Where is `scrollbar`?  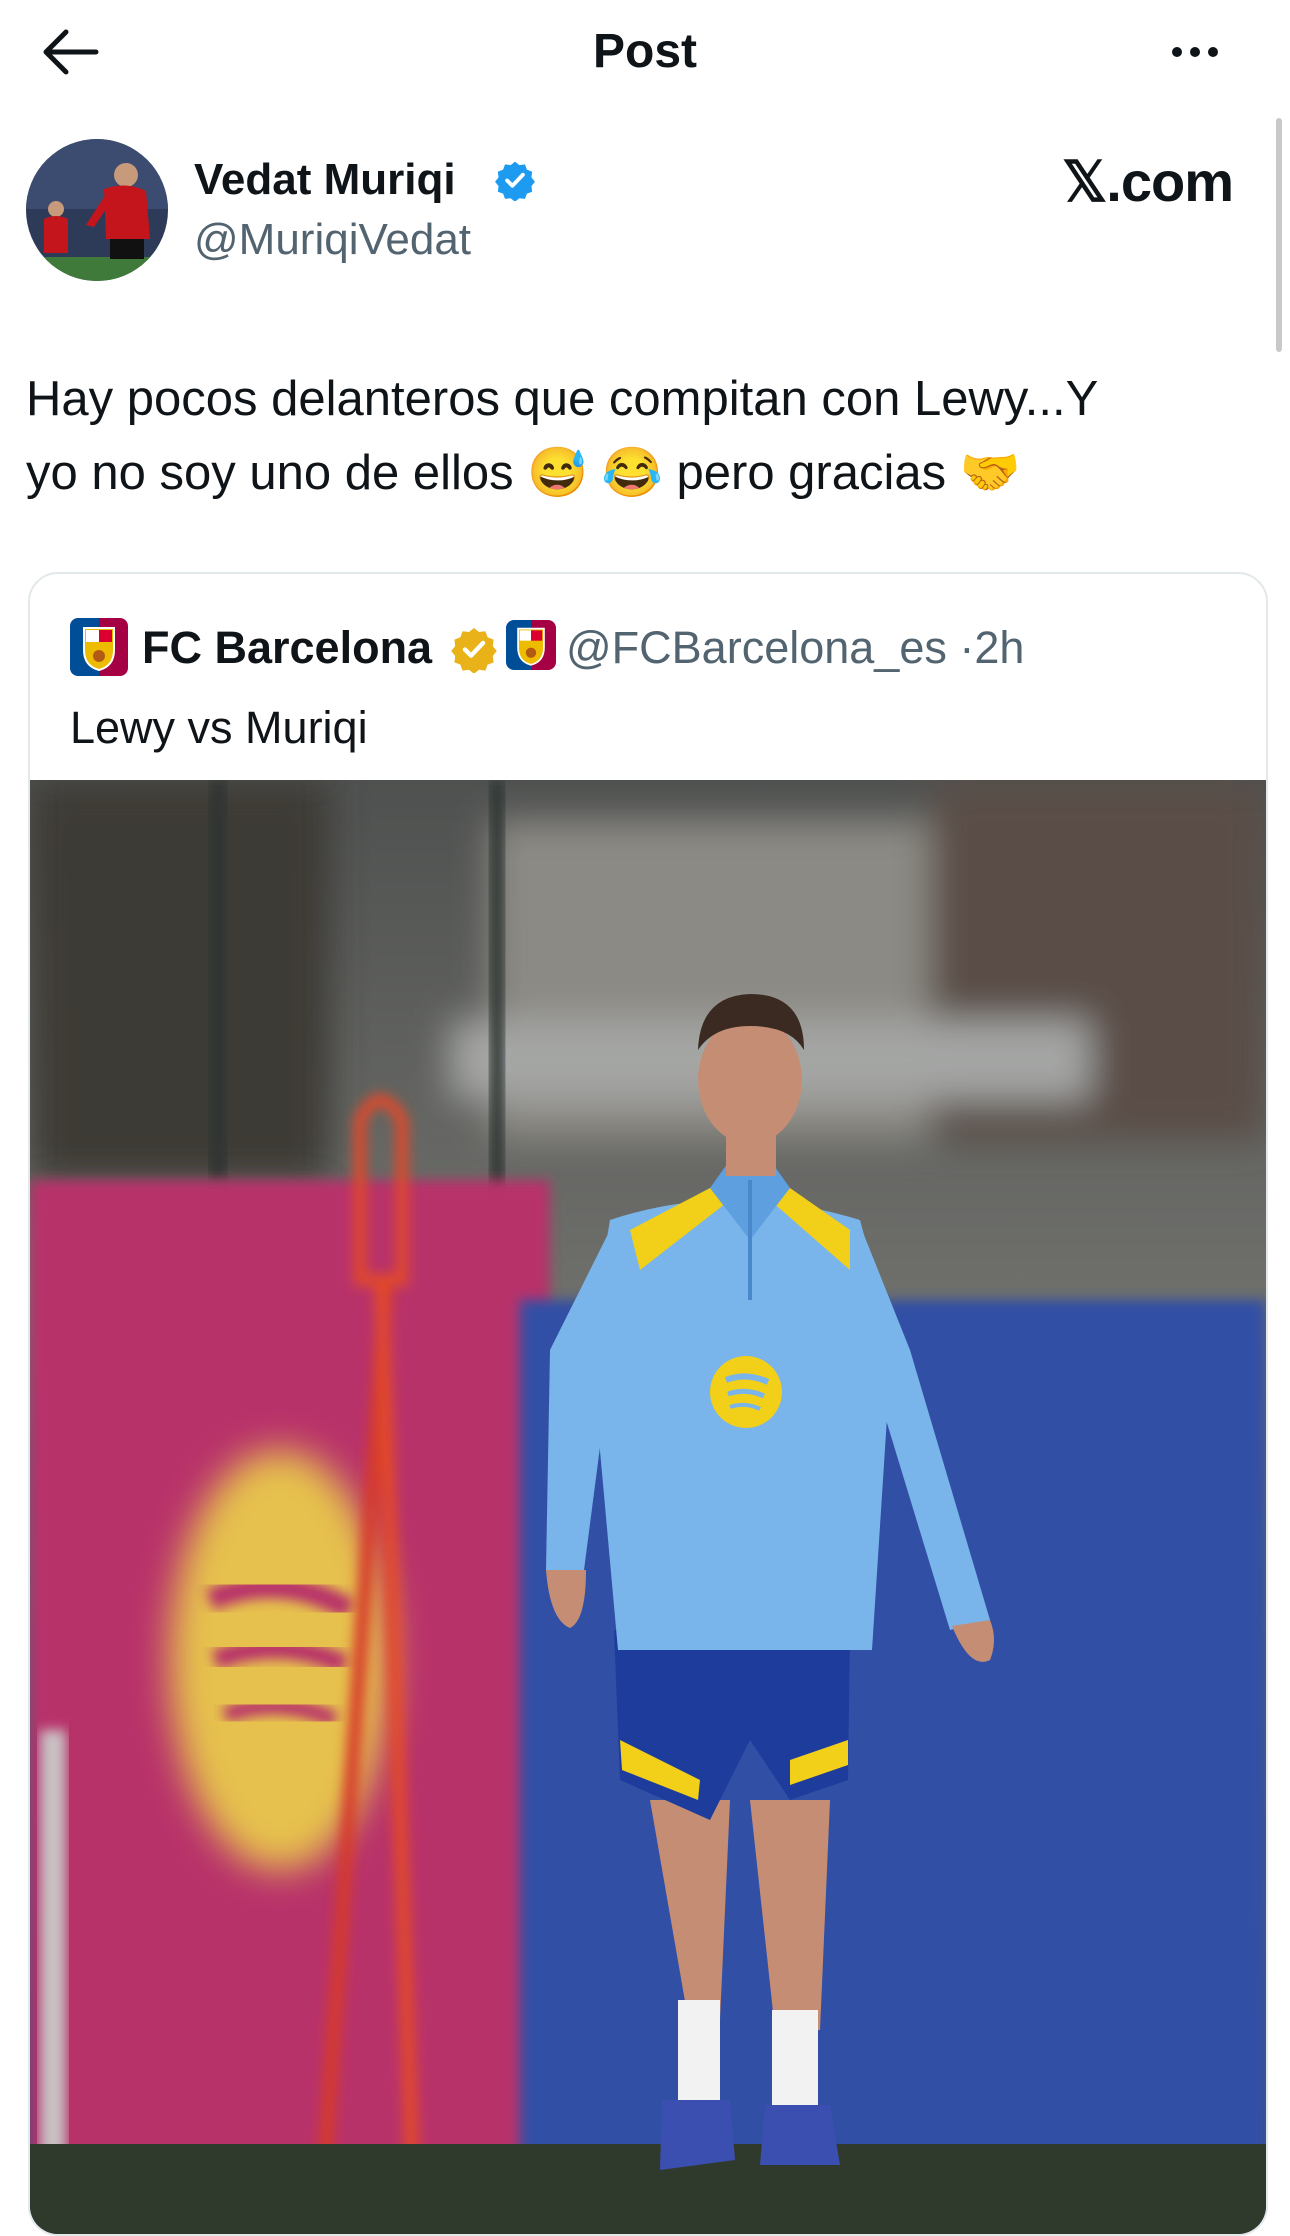
scrollbar is located at coordinates (1279, 235).